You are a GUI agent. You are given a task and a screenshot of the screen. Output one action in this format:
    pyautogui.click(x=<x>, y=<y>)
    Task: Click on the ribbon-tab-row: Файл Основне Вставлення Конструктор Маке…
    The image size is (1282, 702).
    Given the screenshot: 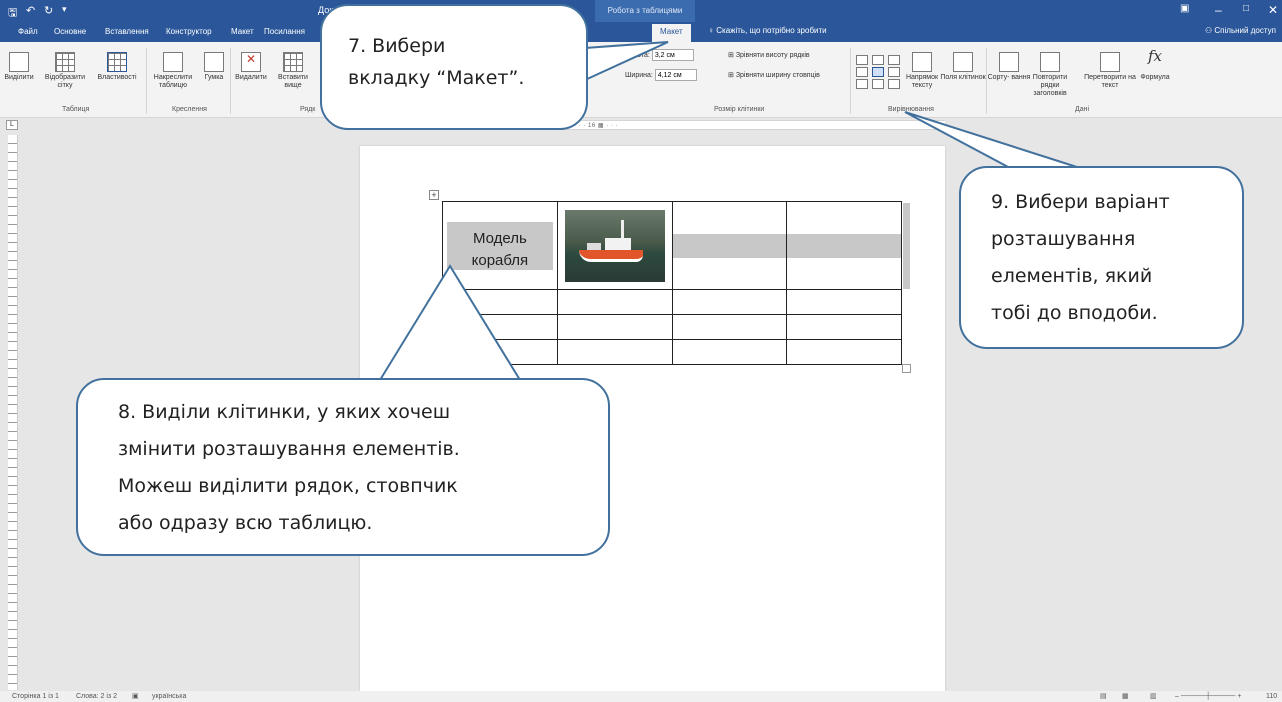 What is the action you would take?
    pyautogui.click(x=641, y=32)
    